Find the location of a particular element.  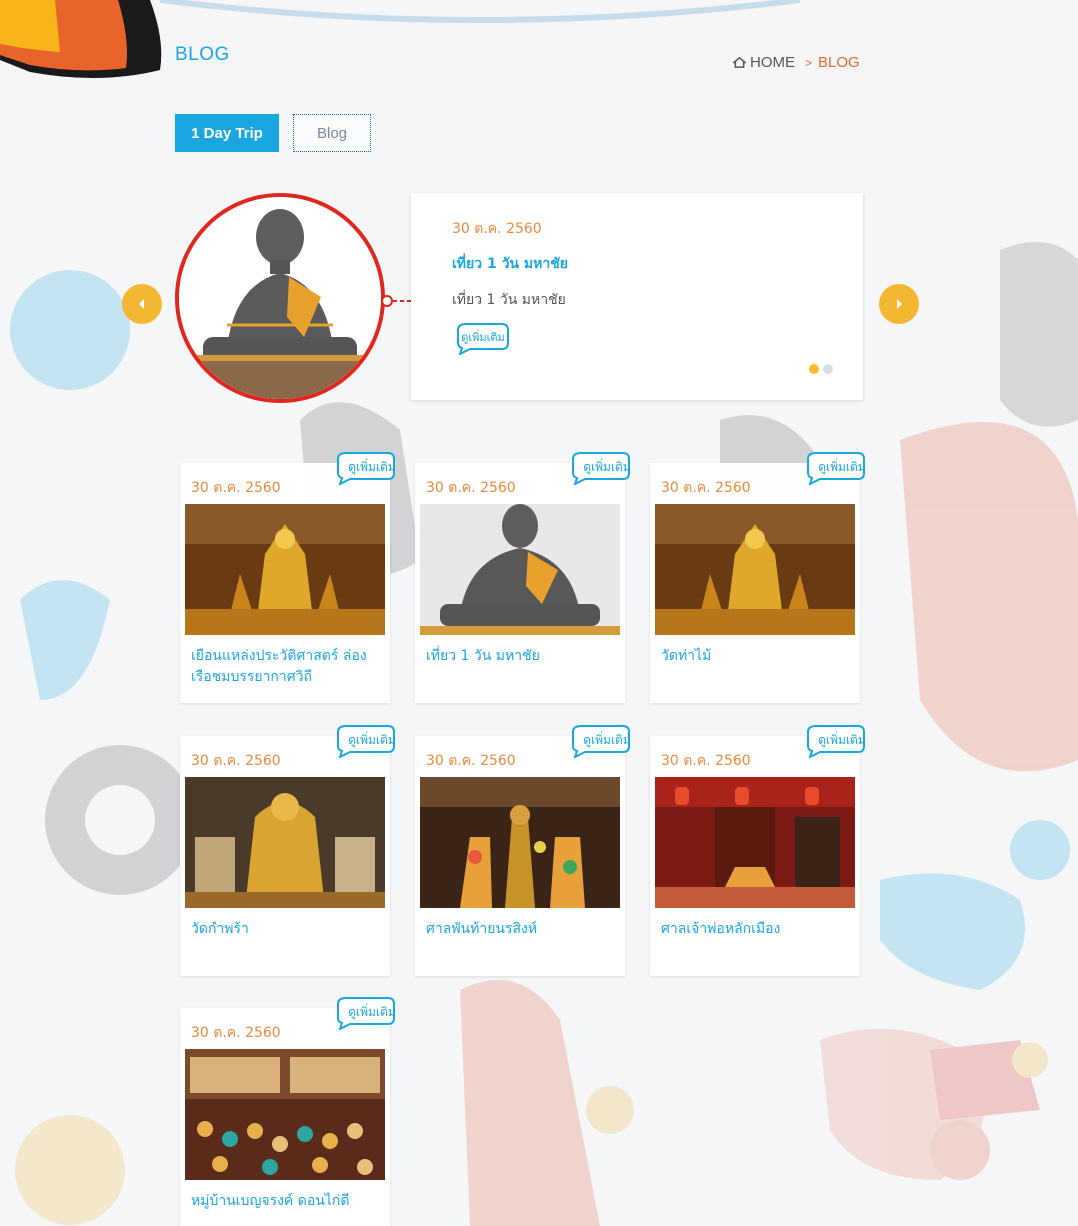

breadcrumb-home-link: HOME is located at coordinates (772, 62).